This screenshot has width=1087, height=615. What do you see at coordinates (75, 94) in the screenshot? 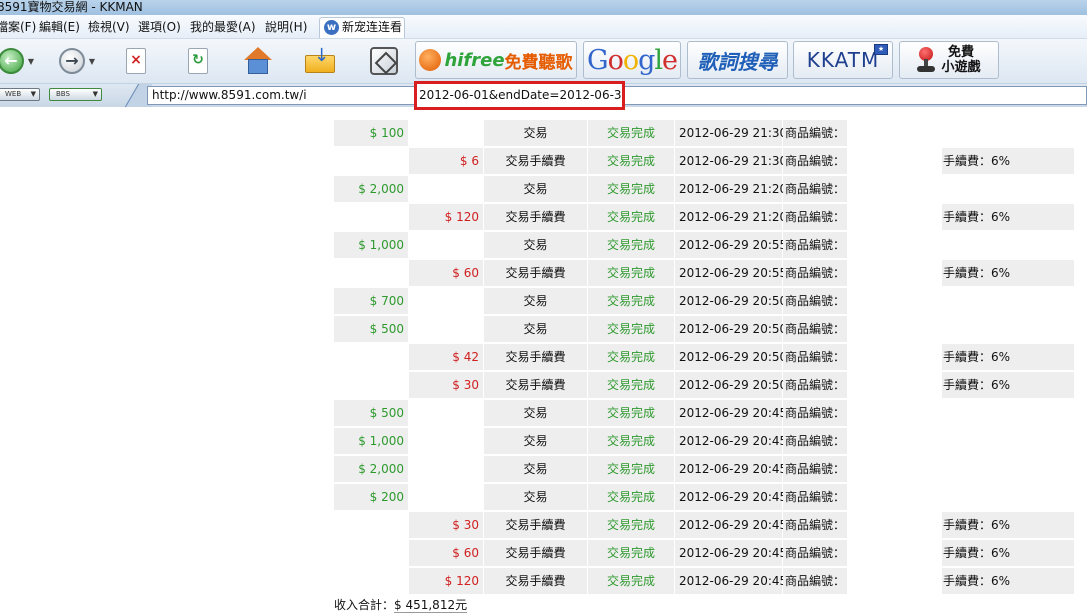
I see `bbs-search-button: BBS ▼` at bounding box center [75, 94].